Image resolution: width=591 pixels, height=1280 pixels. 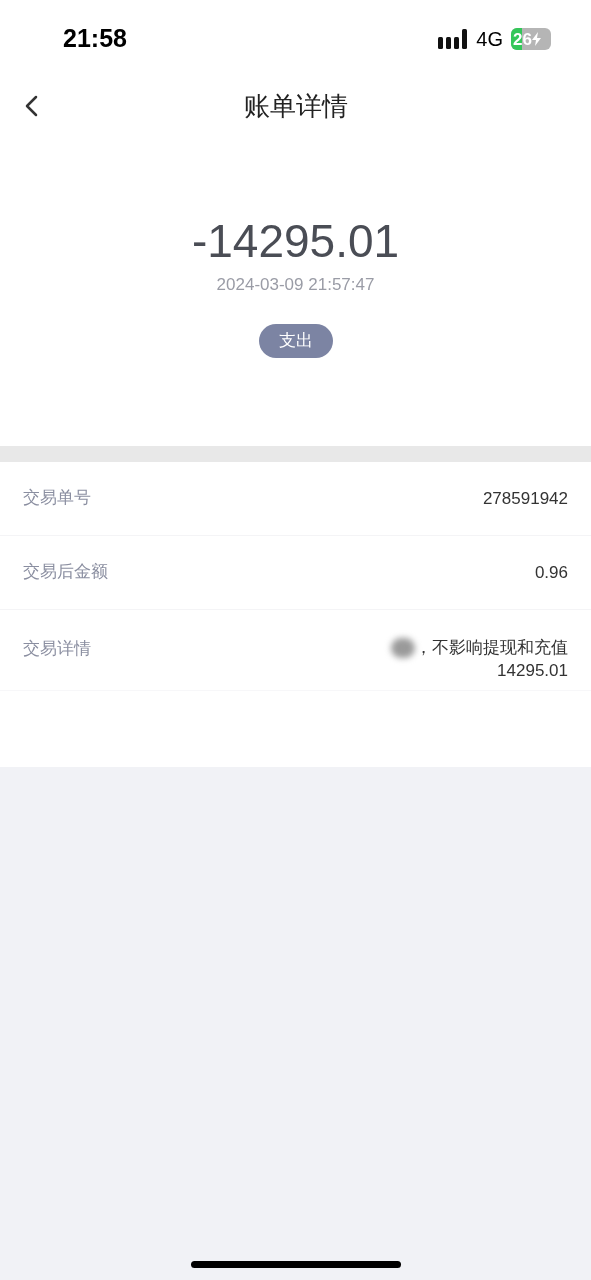 What do you see at coordinates (295, 285) in the screenshot?
I see `transaction-time: 2024-03-09 21:57:47` at bounding box center [295, 285].